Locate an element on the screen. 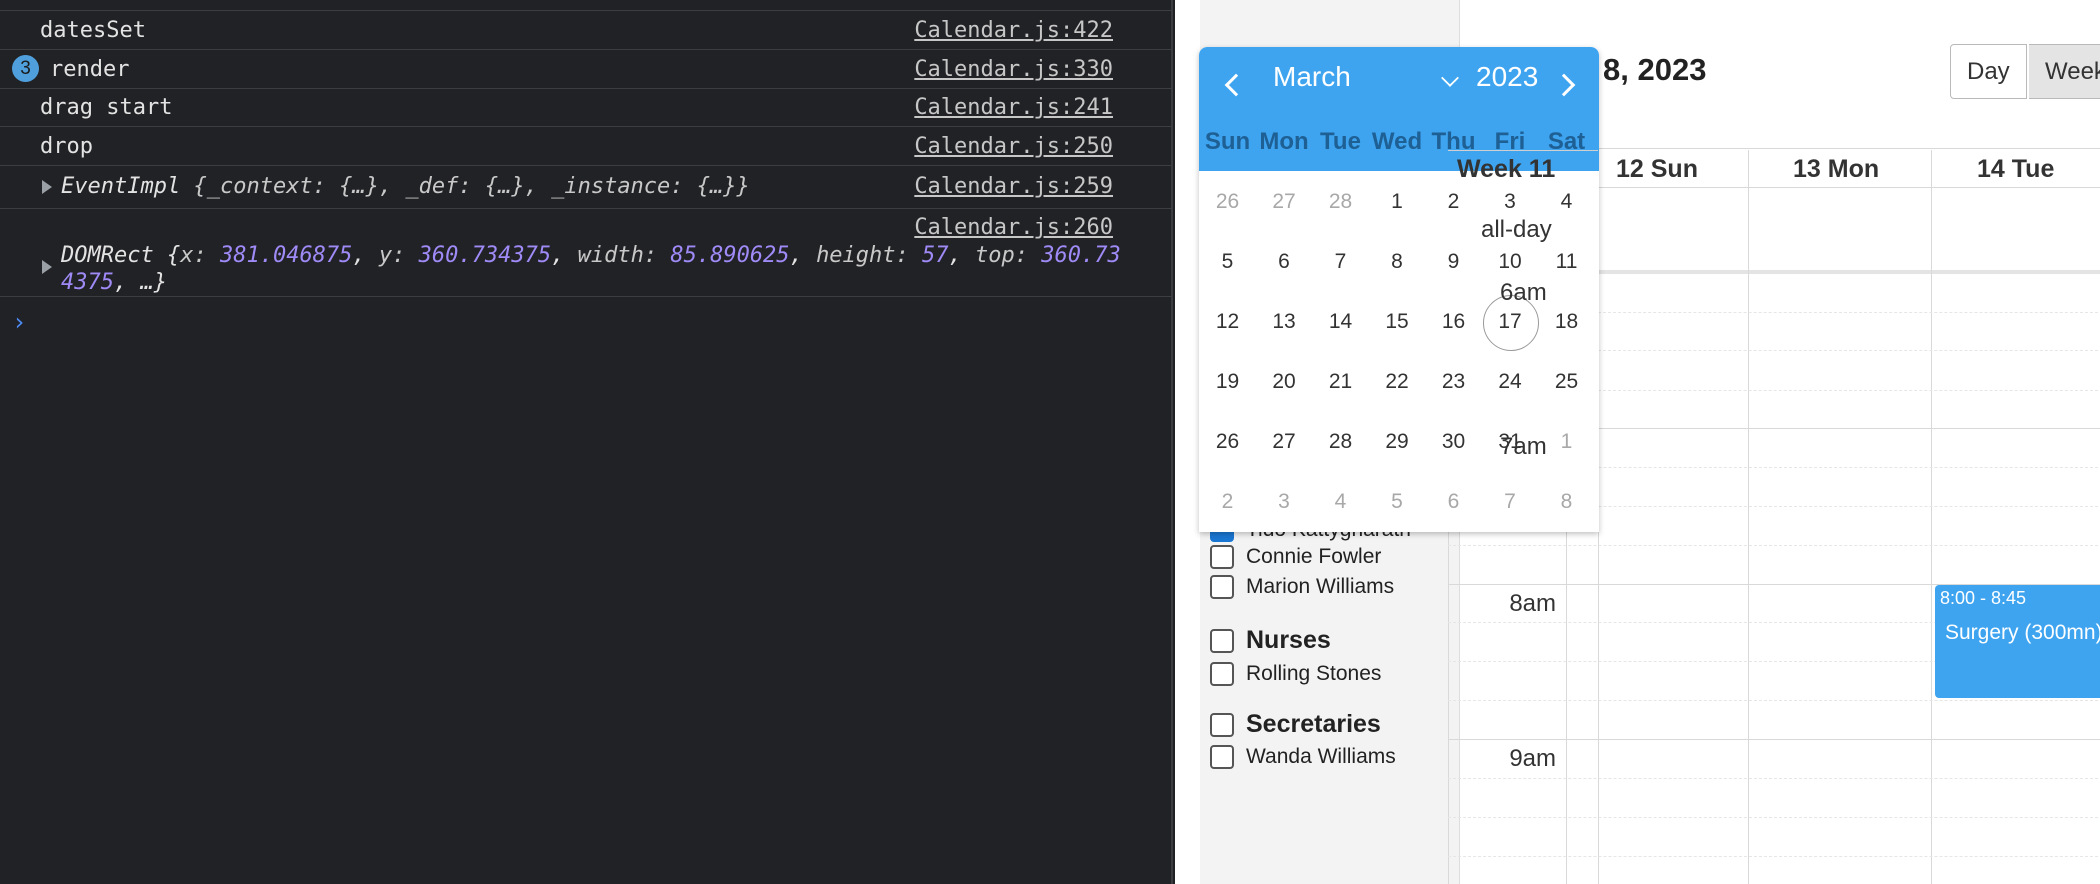 The width and height of the screenshot is (2100, 884). resource-group: Secretaries is located at coordinates (1295, 724).